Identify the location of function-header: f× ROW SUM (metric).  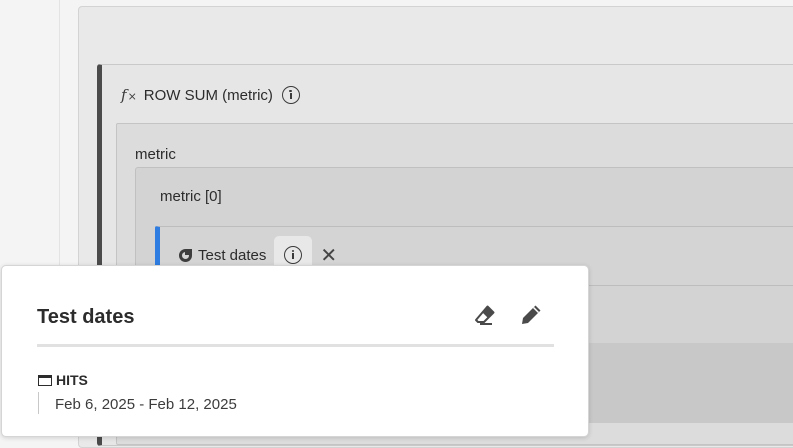
(210, 95).